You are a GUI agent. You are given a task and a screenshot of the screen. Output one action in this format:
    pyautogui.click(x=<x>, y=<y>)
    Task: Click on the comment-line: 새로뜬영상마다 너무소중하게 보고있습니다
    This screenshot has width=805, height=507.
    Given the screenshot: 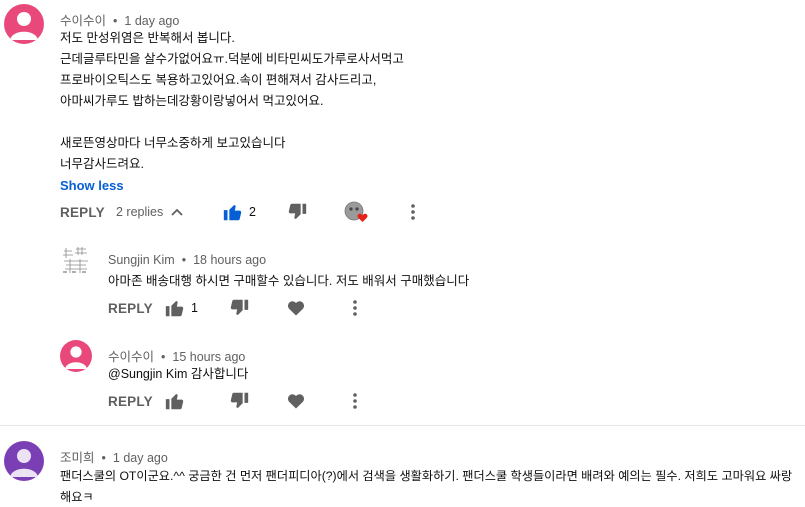 What is the action you would take?
    pyautogui.click(x=173, y=143)
    